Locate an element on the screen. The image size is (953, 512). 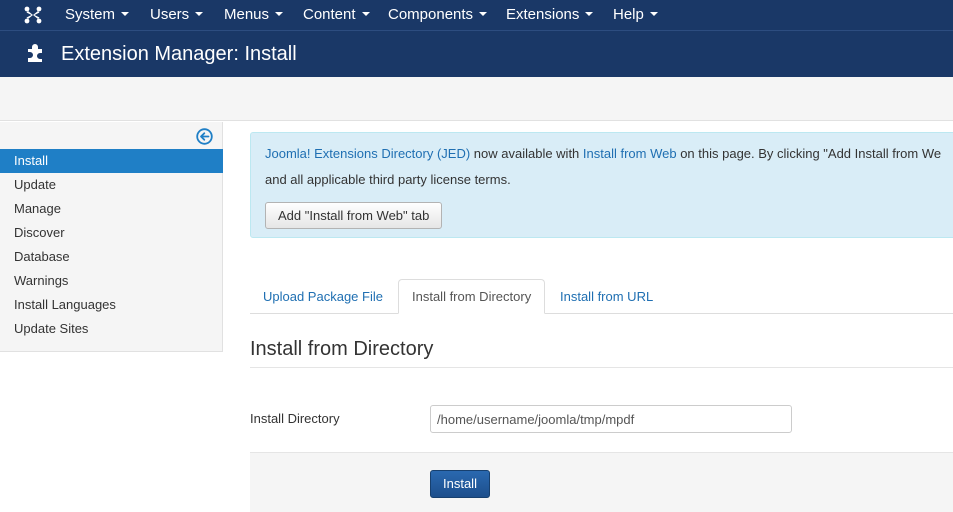
section-title: Install from Directory is located at coordinates (342, 349).